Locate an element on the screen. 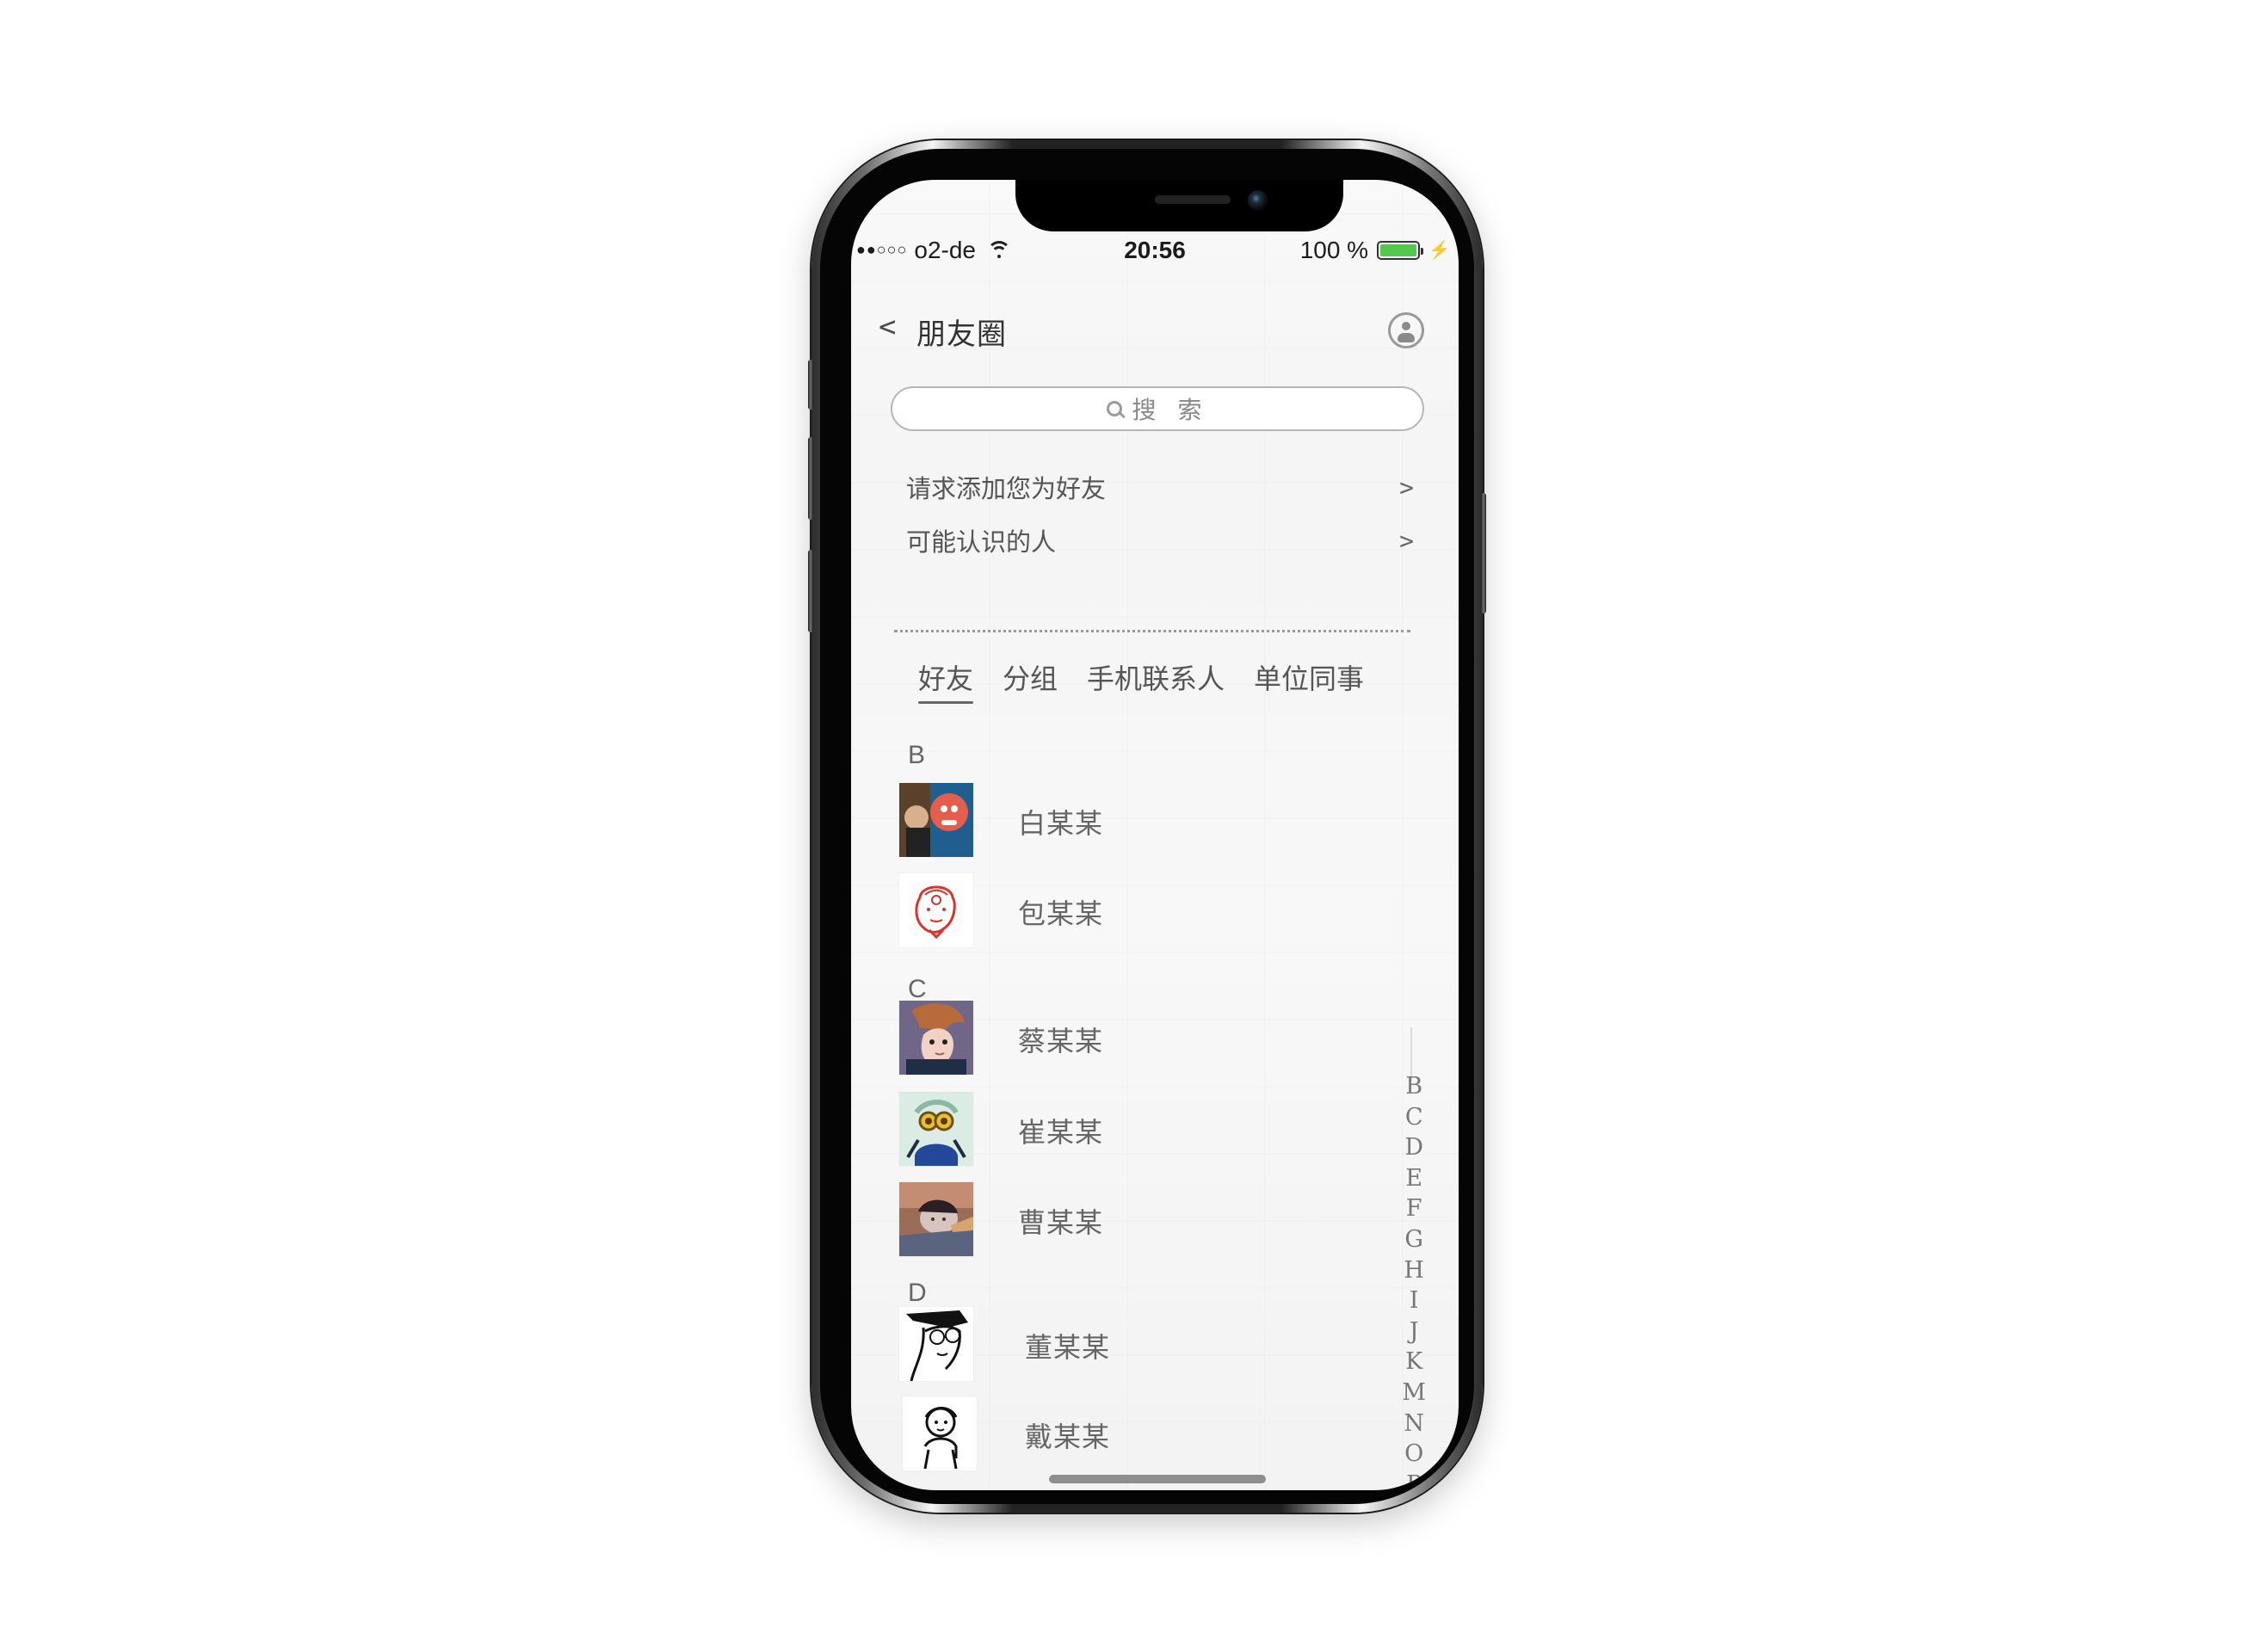 The image size is (2246, 1652). carrier-label: o2-de is located at coordinates (945, 250).